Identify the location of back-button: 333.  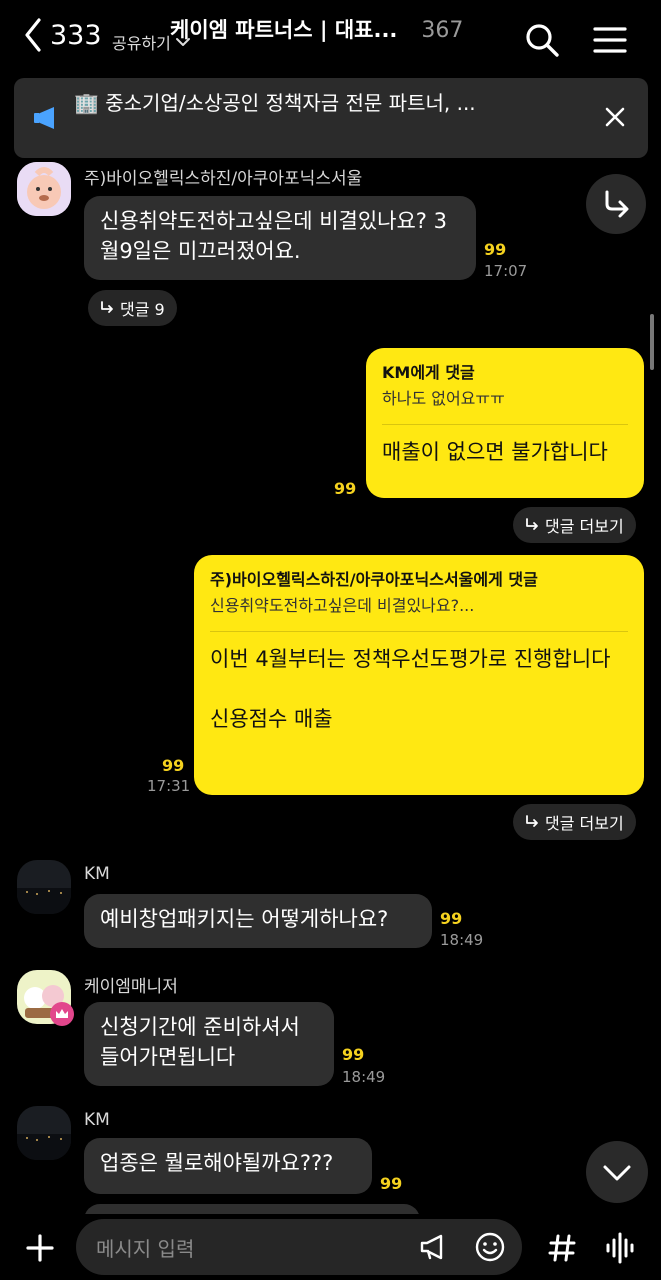
(63, 35).